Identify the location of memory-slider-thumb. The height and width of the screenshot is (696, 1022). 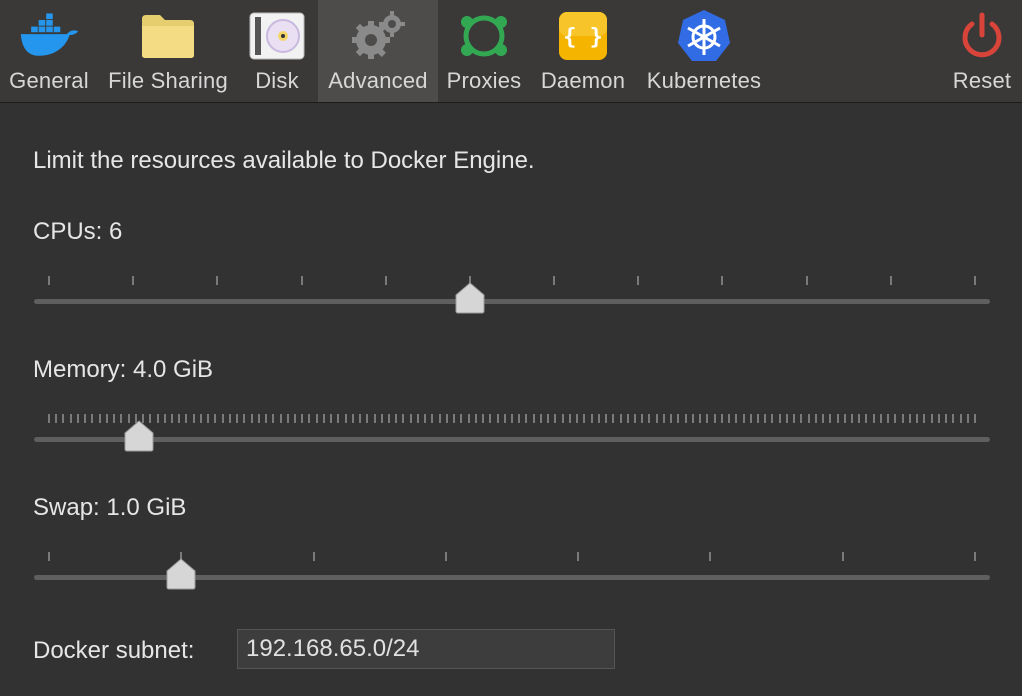
(139, 436).